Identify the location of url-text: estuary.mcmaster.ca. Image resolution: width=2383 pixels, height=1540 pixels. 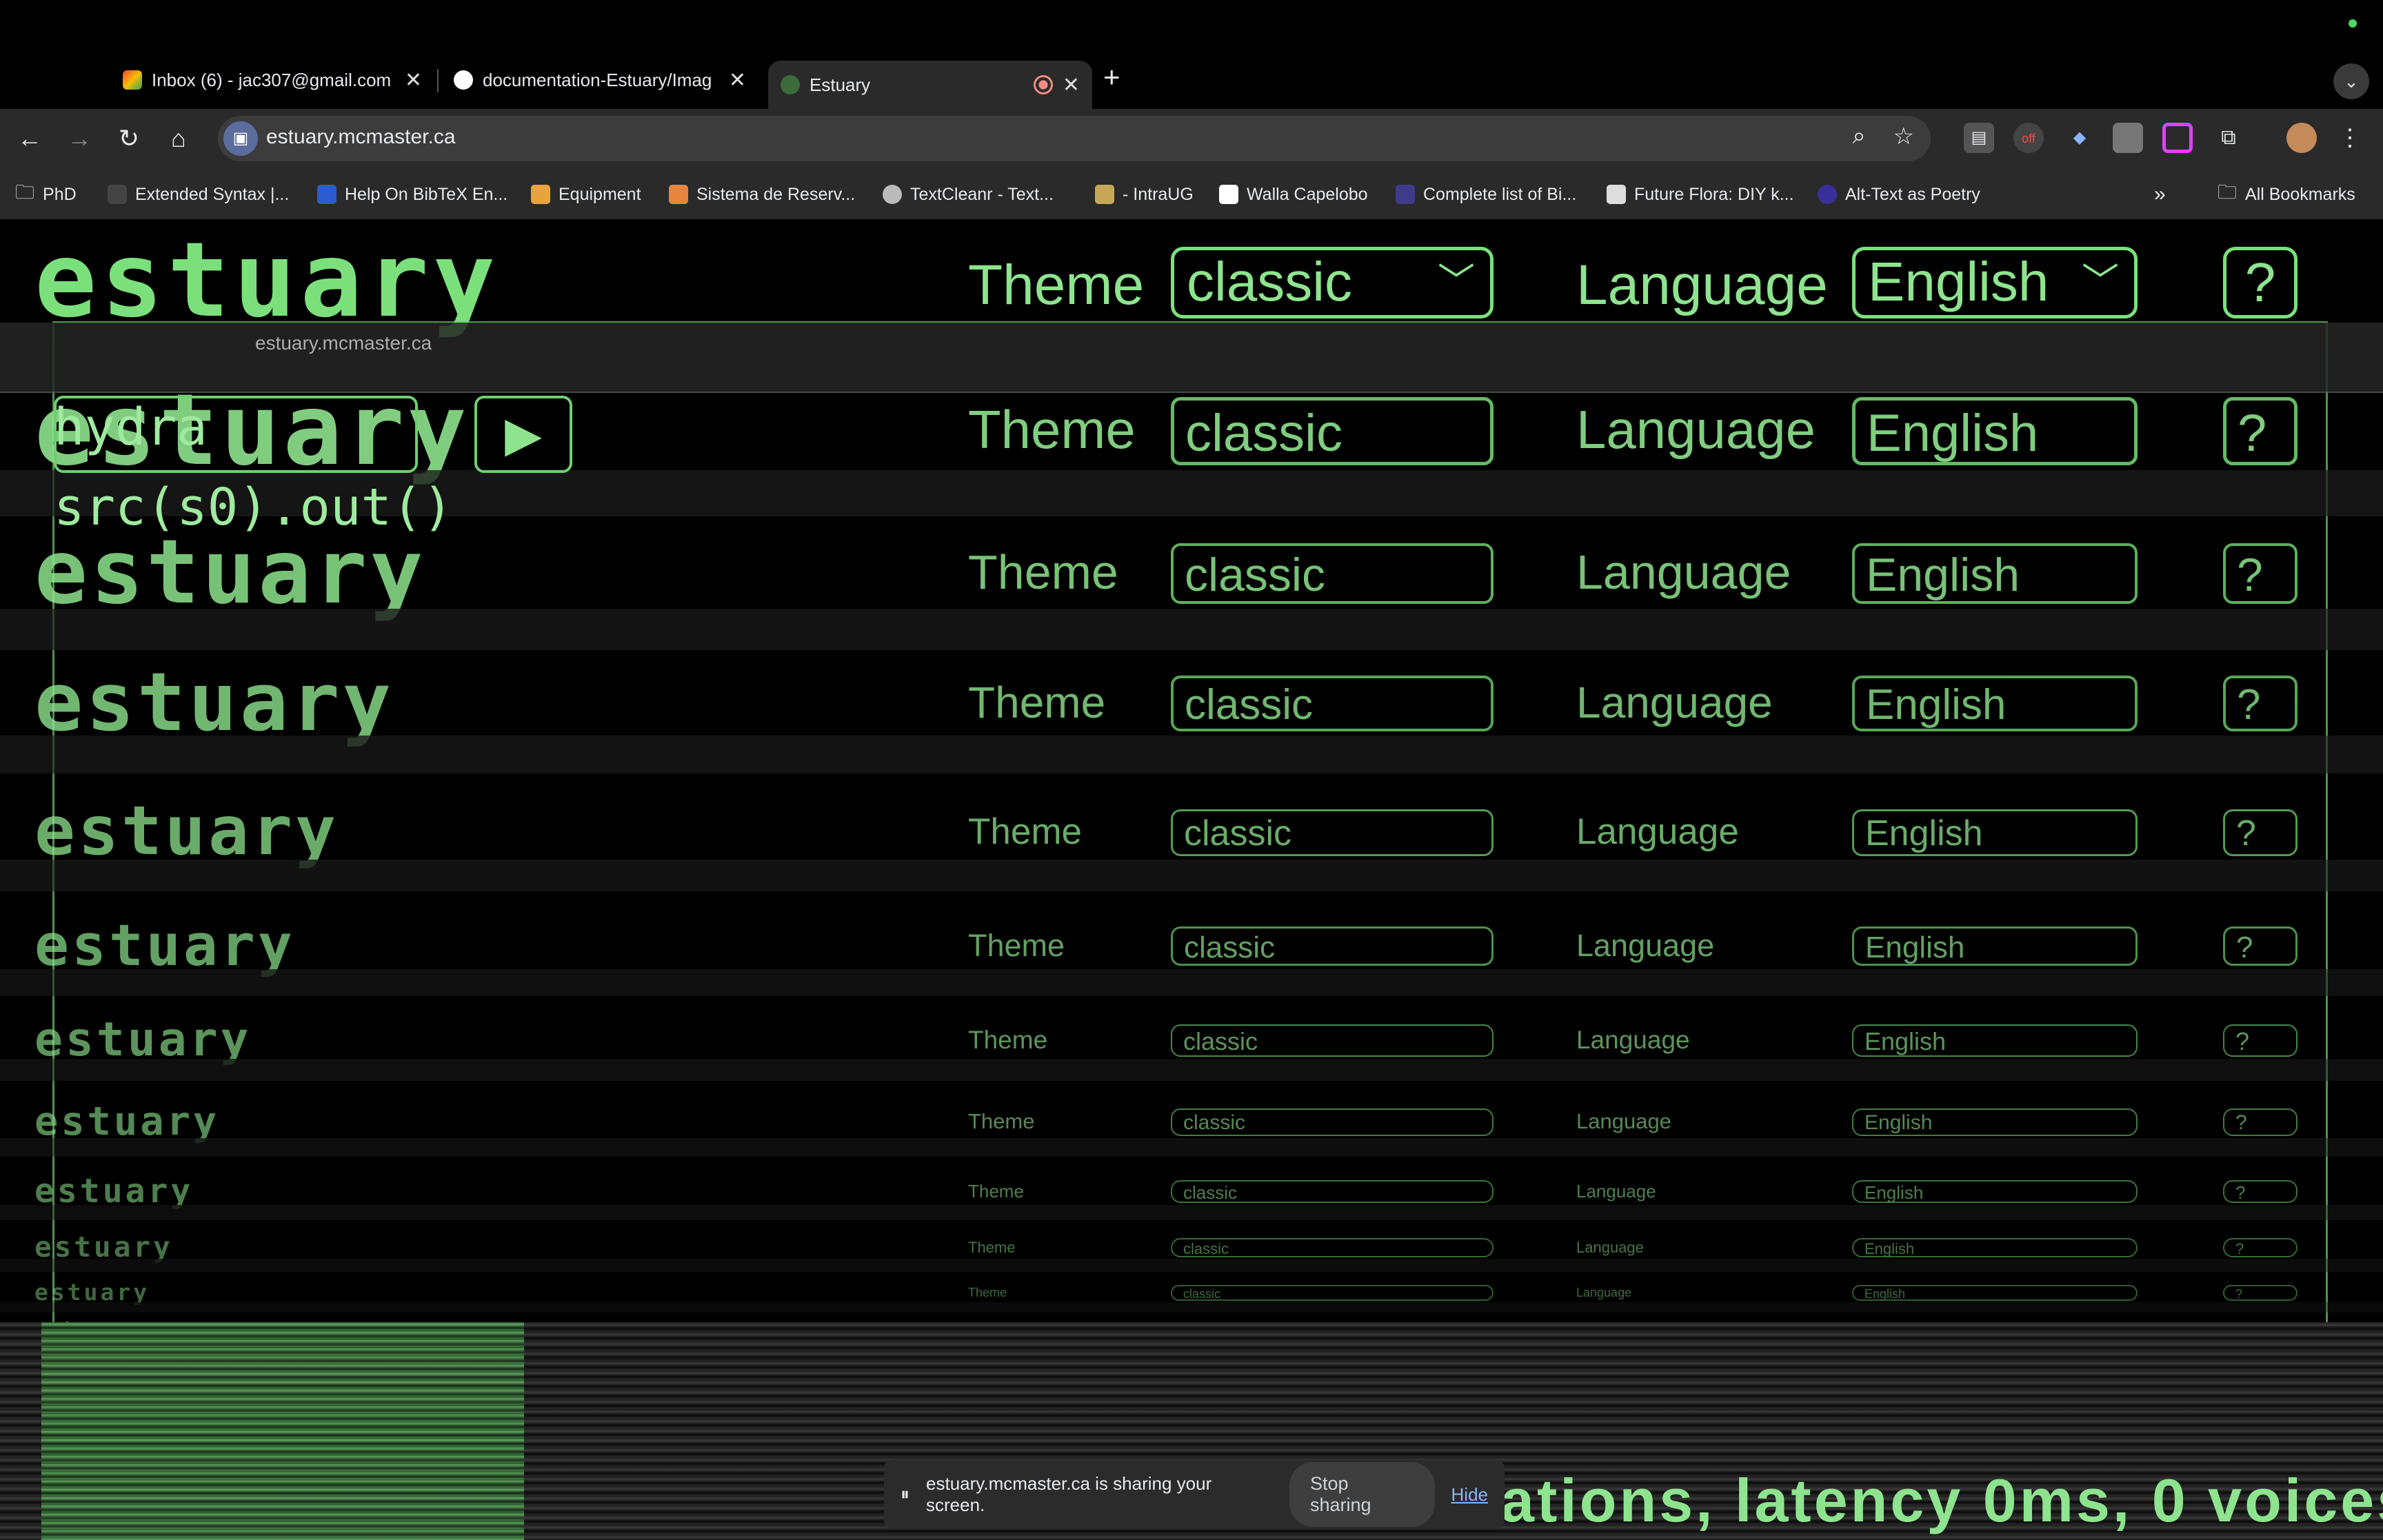
(361, 137).